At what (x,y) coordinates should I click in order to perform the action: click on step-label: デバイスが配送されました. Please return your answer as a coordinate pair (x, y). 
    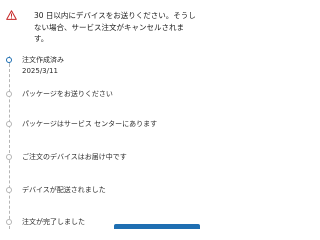
    Looking at the image, I should click on (64, 190).